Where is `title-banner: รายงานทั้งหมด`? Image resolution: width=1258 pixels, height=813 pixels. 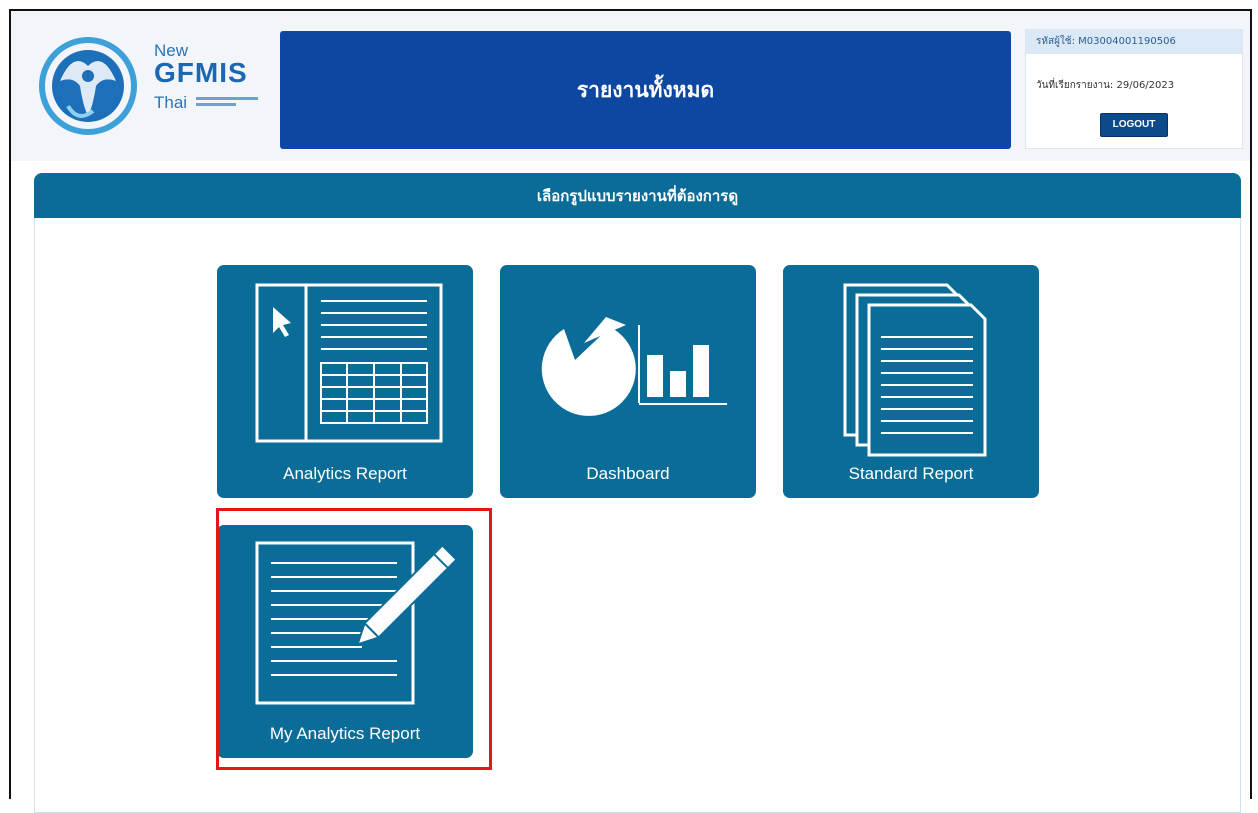 title-banner: รายงานทั้งหมด is located at coordinates (645, 90).